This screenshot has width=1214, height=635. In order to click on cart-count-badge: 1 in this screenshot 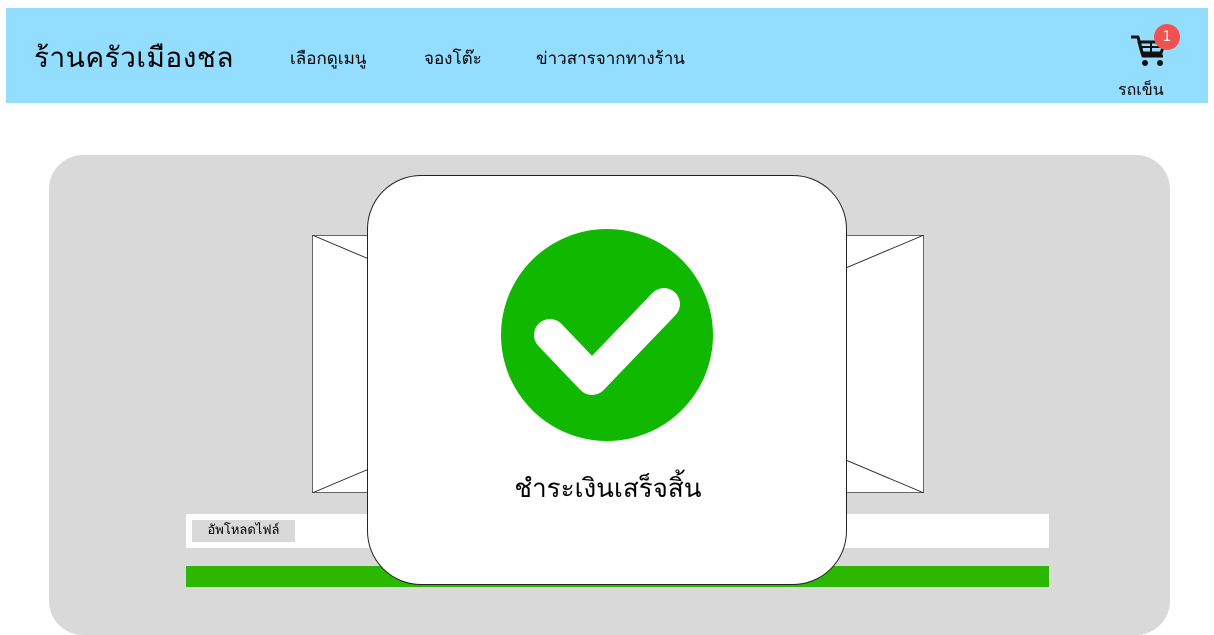, I will do `click(1167, 37)`.